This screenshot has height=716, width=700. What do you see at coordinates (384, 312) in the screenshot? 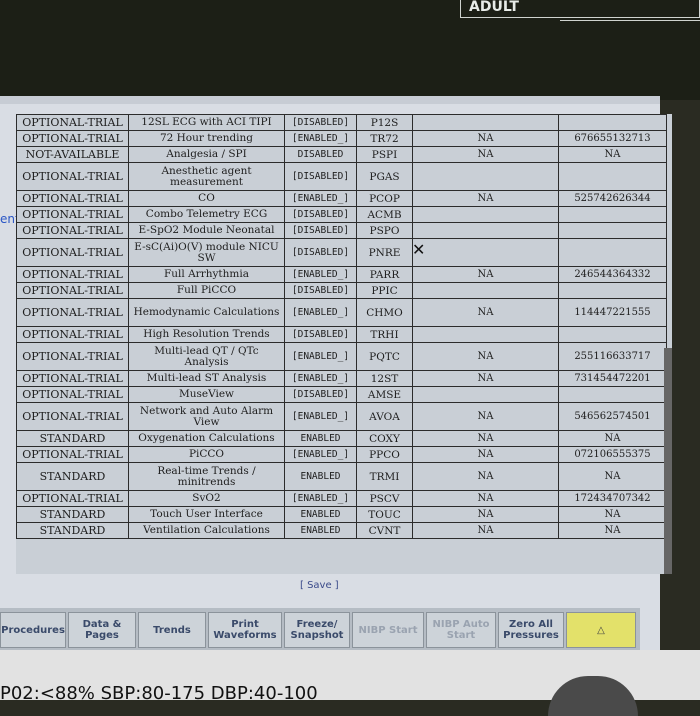
I see `code-cell: CHMO` at bounding box center [384, 312].